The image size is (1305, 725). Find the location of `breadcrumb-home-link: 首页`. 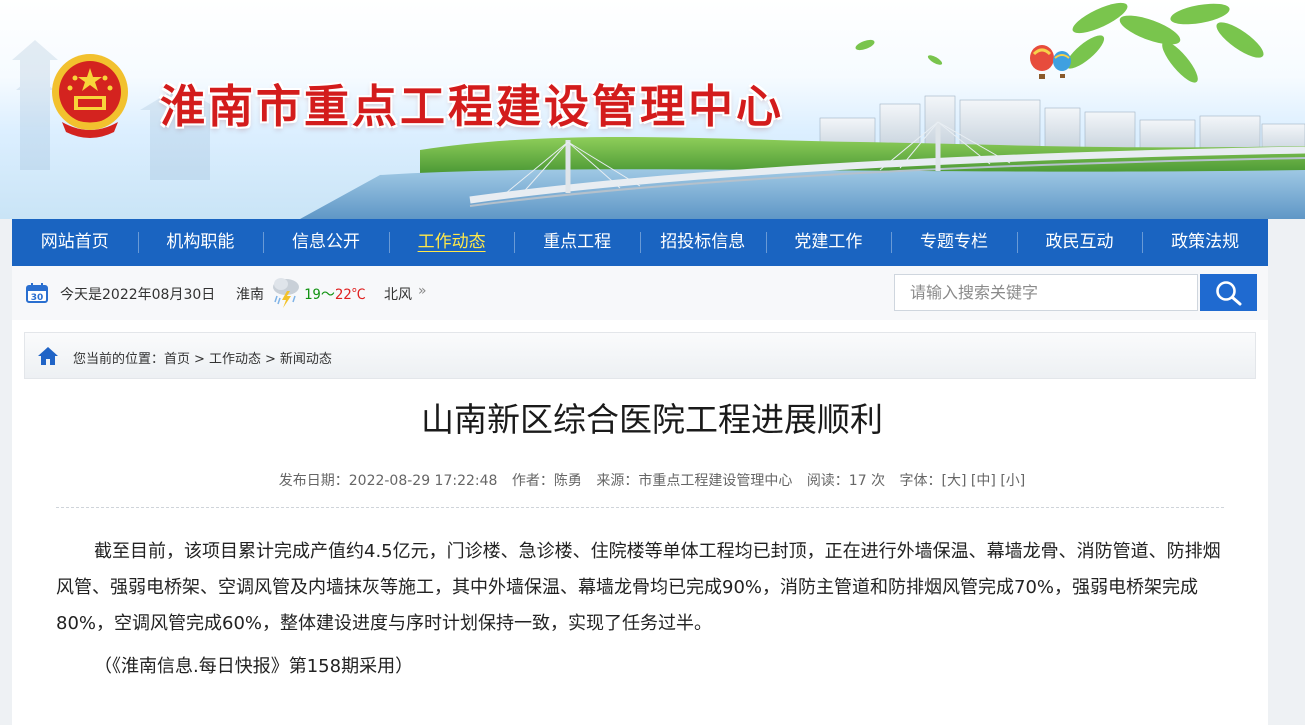

breadcrumb-home-link: 首页 is located at coordinates (177, 359).